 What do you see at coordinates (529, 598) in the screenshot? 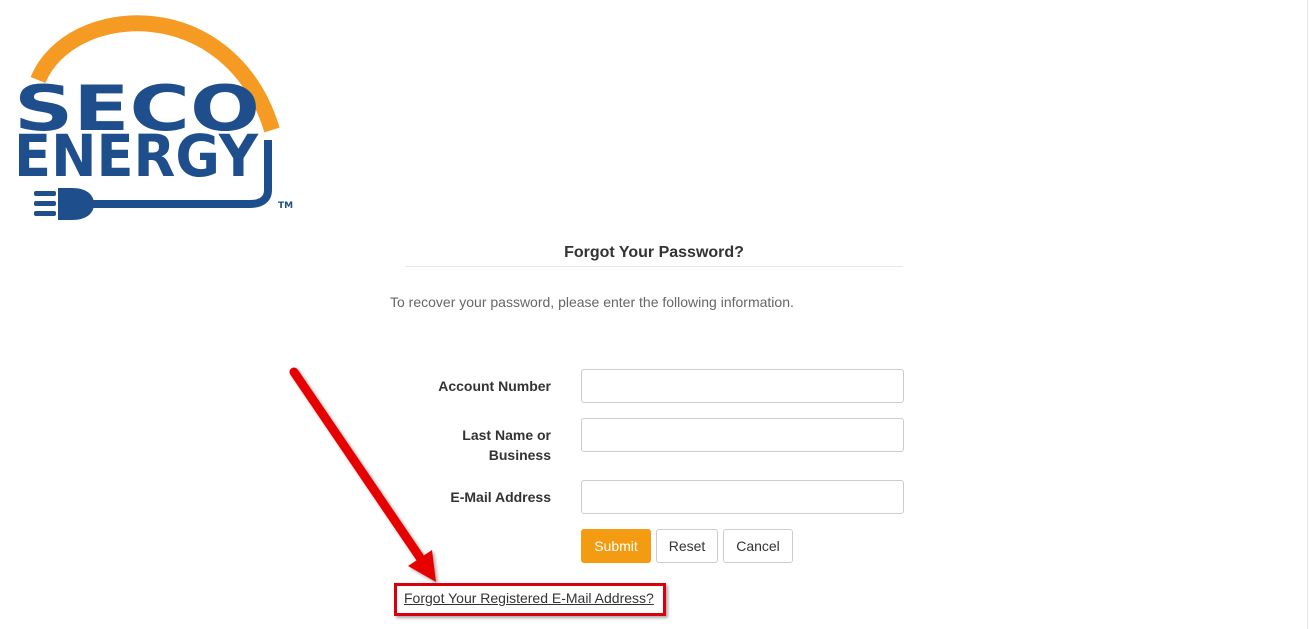
I see `forgot-email-link: Forgot Your Registered E-Mail Address?` at bounding box center [529, 598].